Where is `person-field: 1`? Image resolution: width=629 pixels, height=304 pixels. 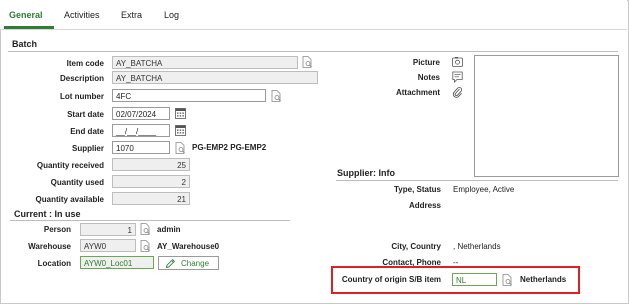
person-field: 1 is located at coordinates (108, 229).